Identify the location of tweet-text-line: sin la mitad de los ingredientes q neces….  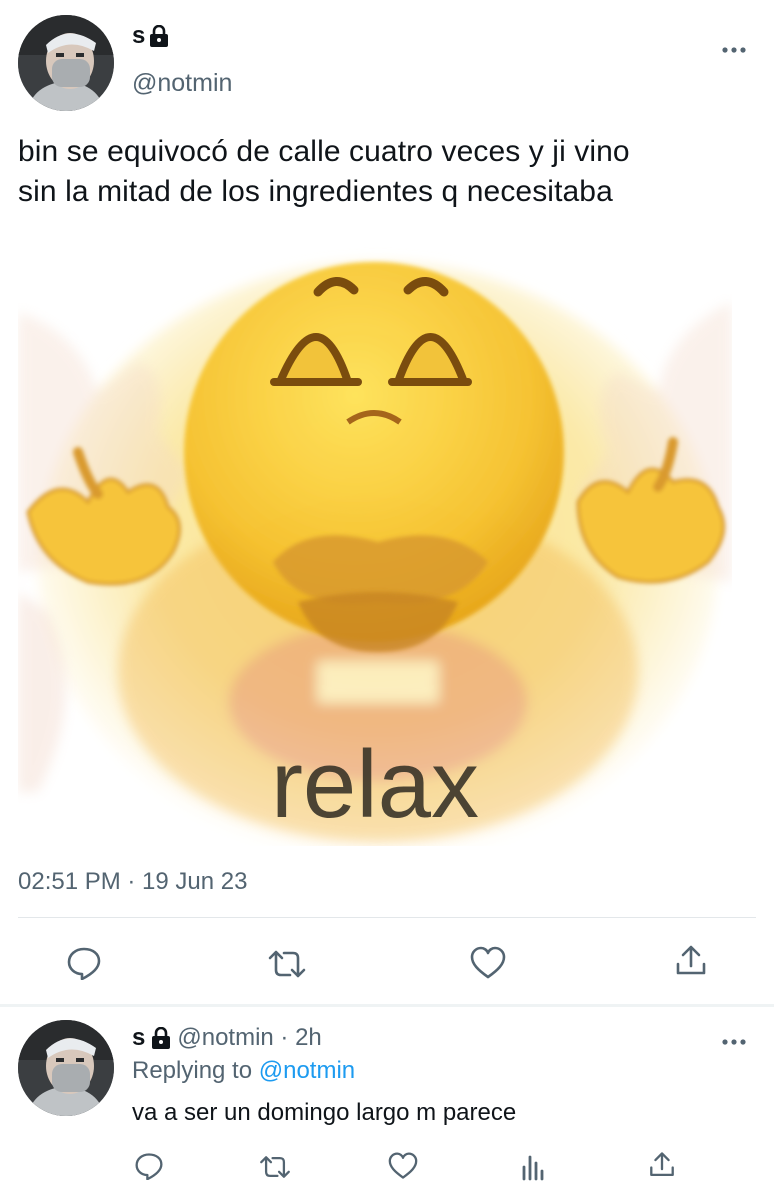
(315, 191).